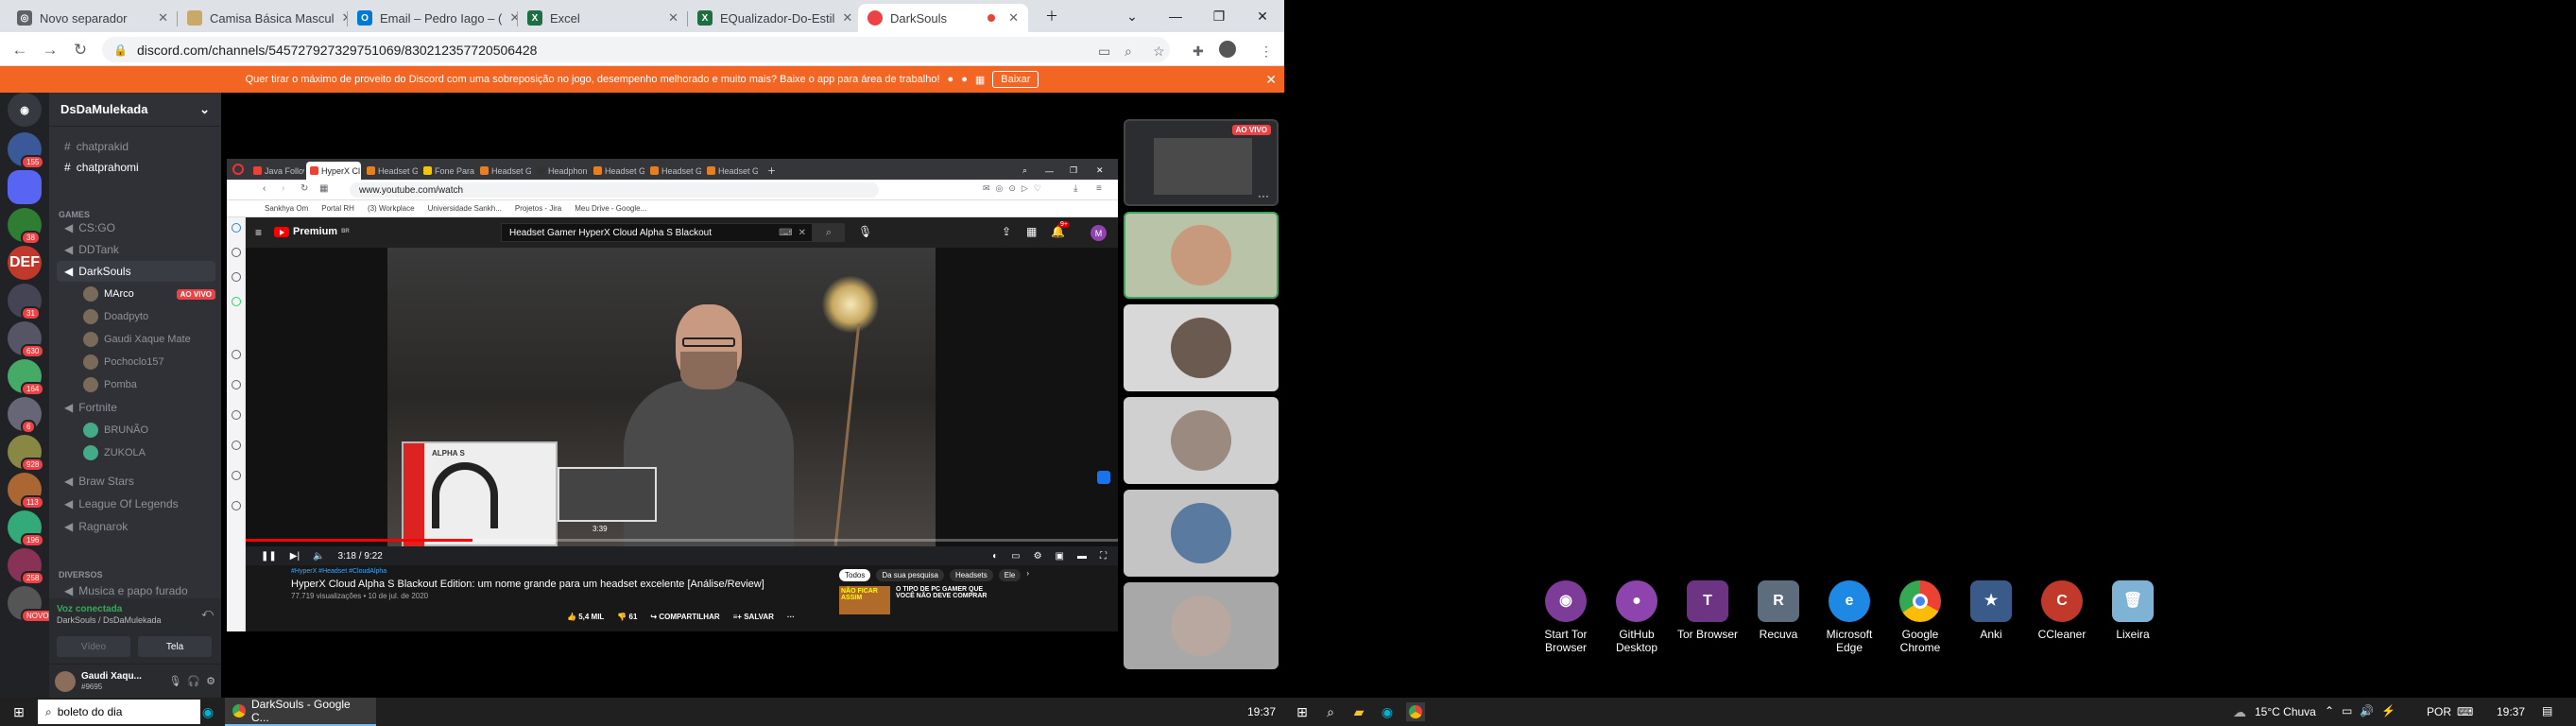  What do you see at coordinates (333, 171) in the screenshot?
I see `tab: HyperX Cl` at bounding box center [333, 171].